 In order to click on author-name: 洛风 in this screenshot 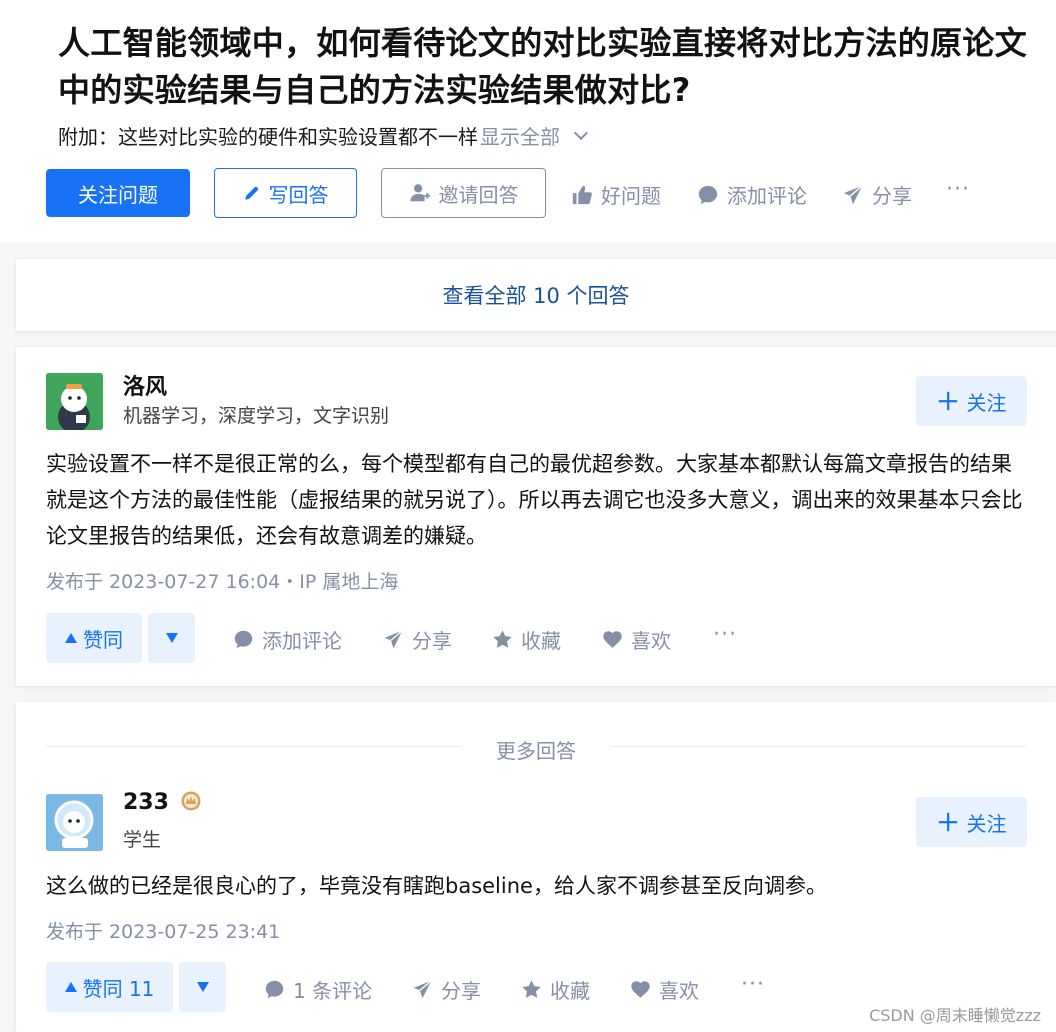, I will do `click(145, 385)`.